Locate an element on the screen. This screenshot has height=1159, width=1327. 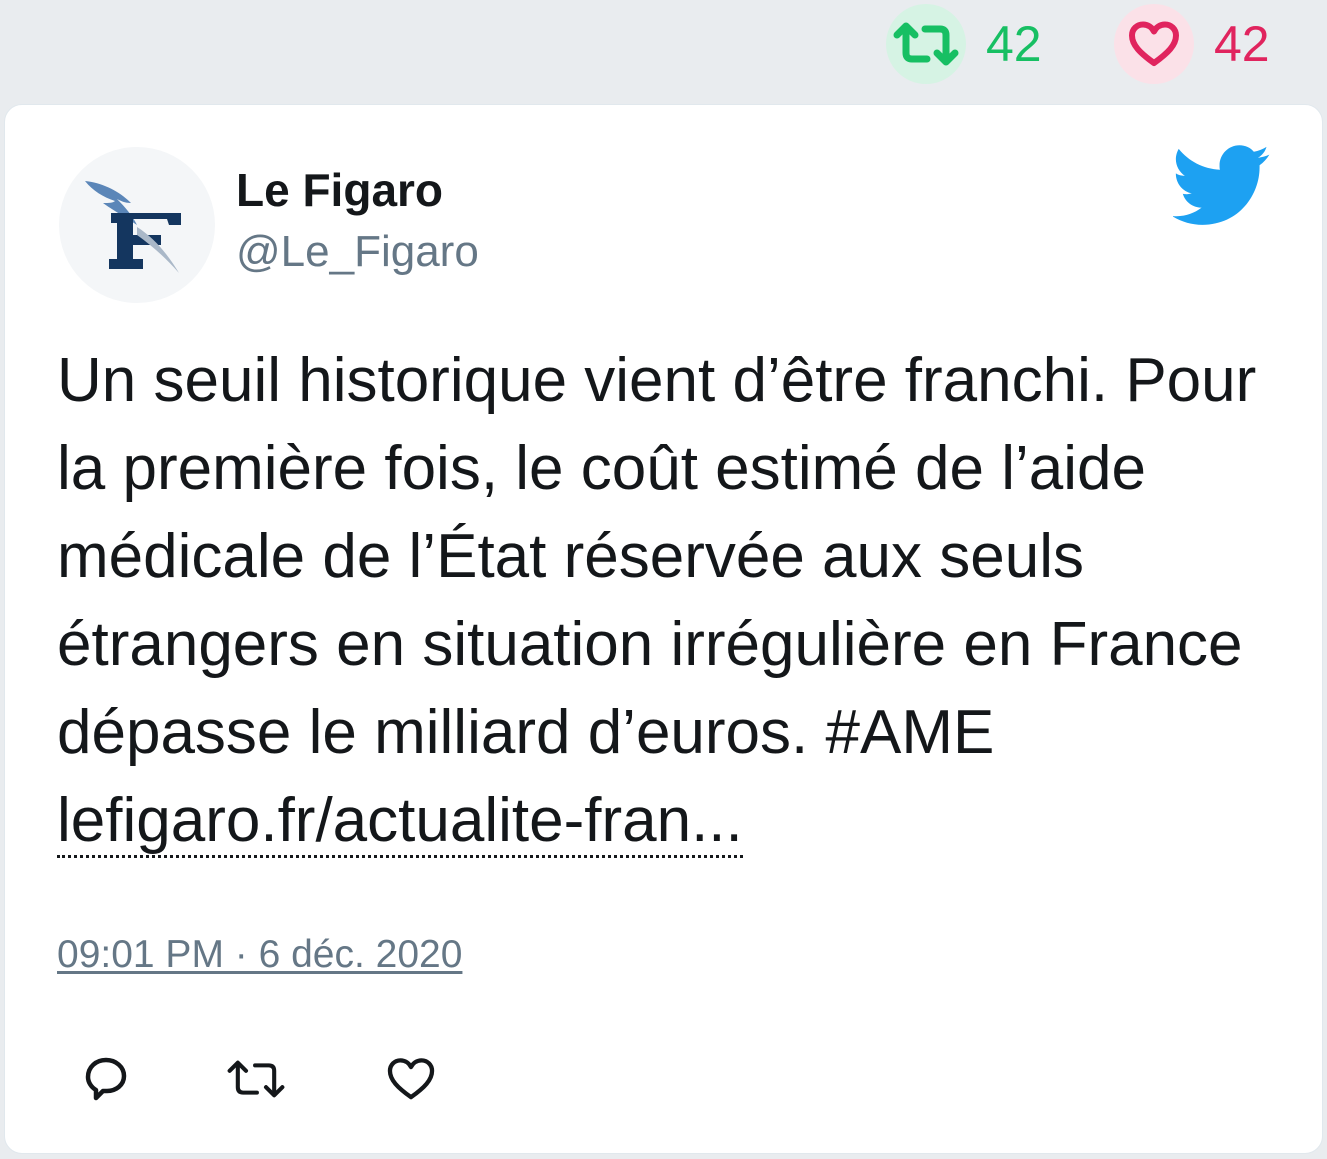
tweet-timestamp: 09:01 PM · 6 déc. 2020 is located at coordinates (259, 955).